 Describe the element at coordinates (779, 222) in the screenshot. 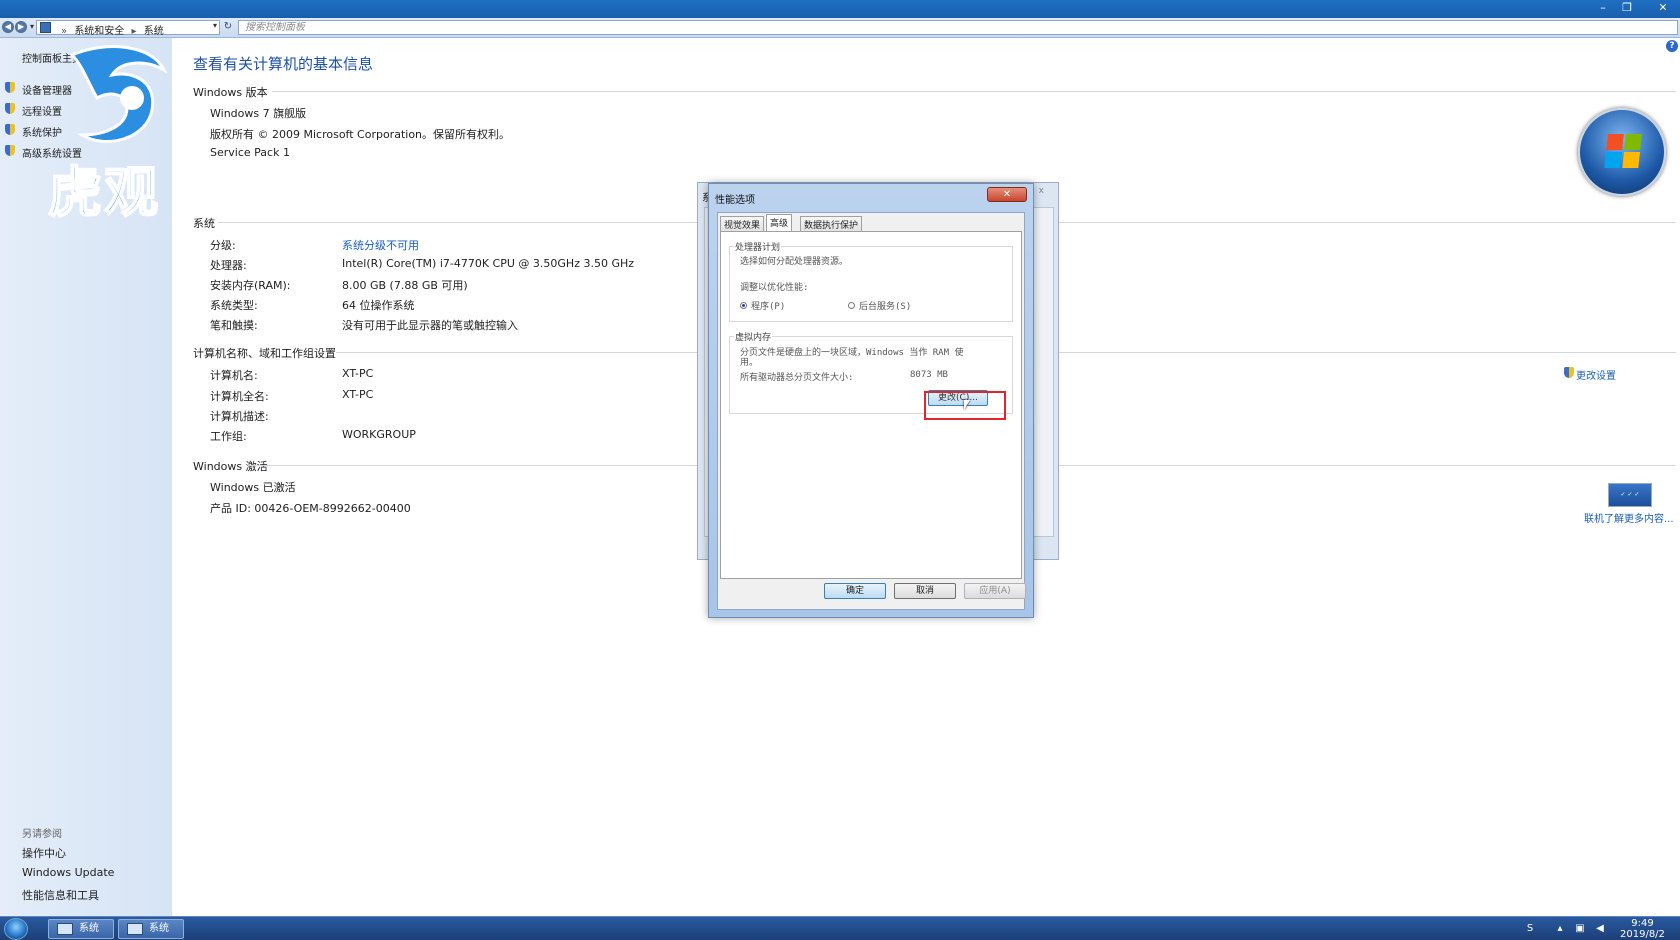

I see `tab-advanced: 高级` at that location.